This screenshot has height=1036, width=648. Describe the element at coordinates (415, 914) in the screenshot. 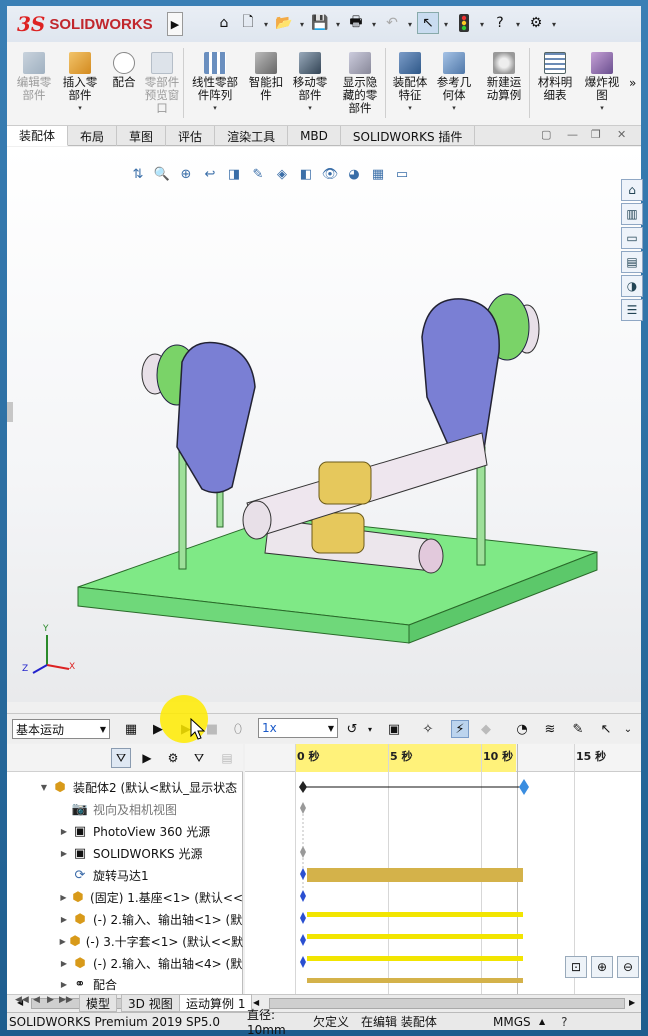

I see `shaft-1-bar` at that location.